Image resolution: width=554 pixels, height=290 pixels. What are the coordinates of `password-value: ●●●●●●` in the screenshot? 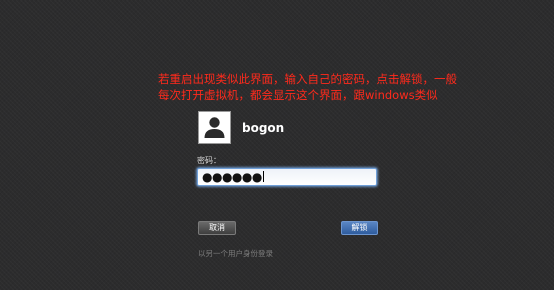 It's located at (233, 177).